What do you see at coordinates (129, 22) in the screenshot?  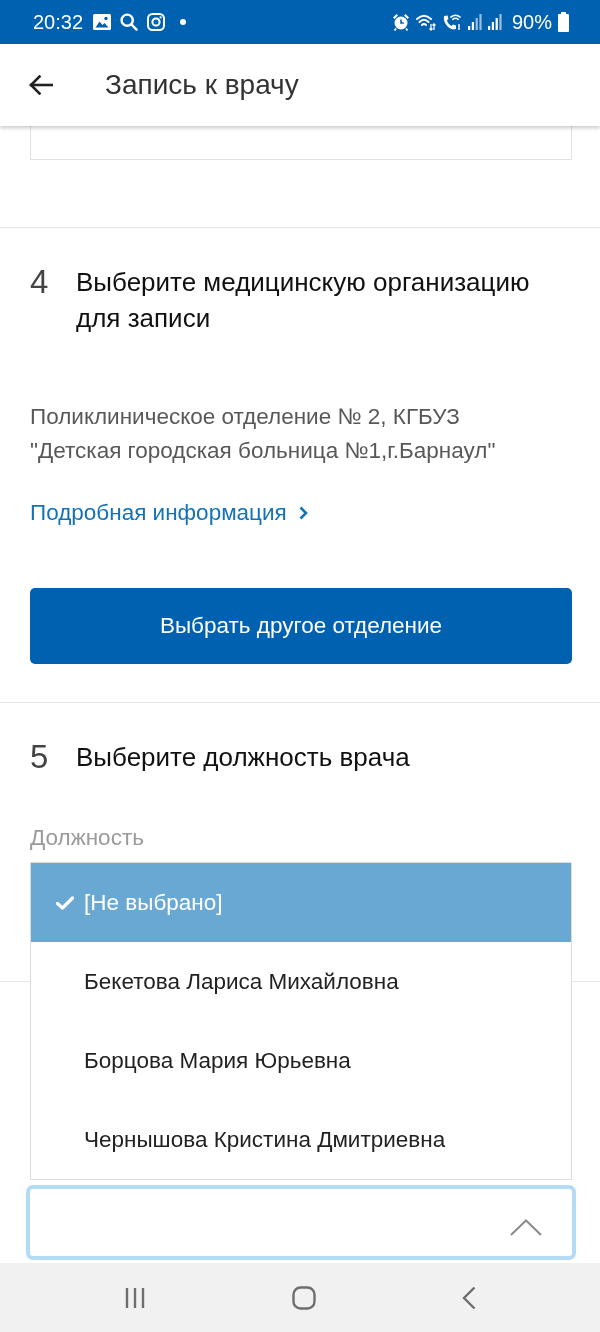 I see `search-icon` at bounding box center [129, 22].